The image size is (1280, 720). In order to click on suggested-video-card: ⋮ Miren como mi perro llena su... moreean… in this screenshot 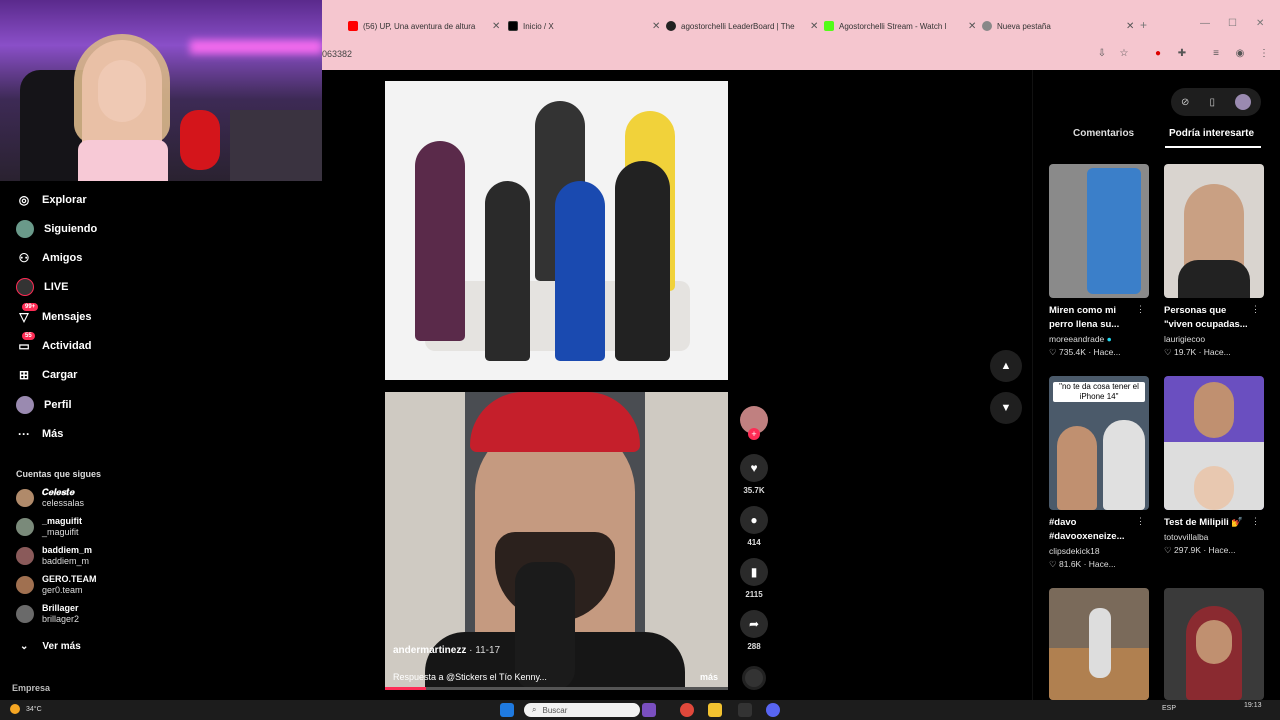, I will do `click(1099, 261)`.